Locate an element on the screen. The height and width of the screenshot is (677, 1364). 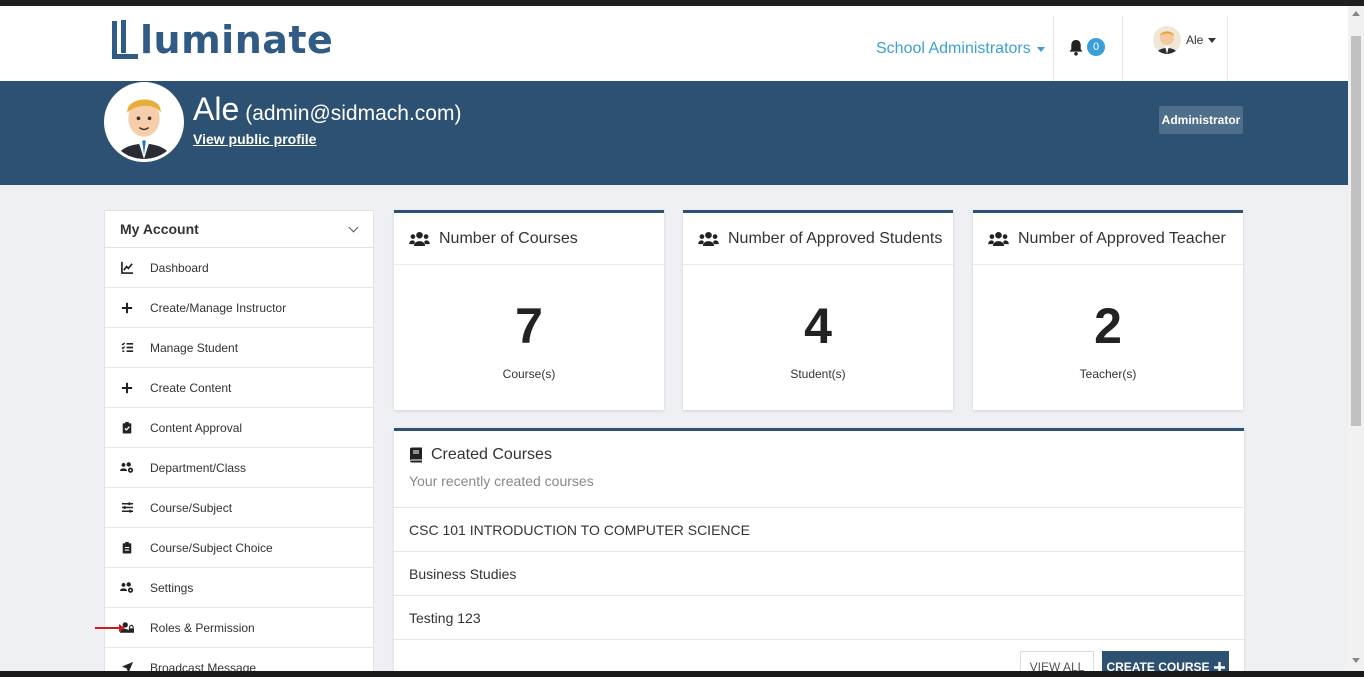
role-switcher-label: School Administrators is located at coordinates (953, 48).